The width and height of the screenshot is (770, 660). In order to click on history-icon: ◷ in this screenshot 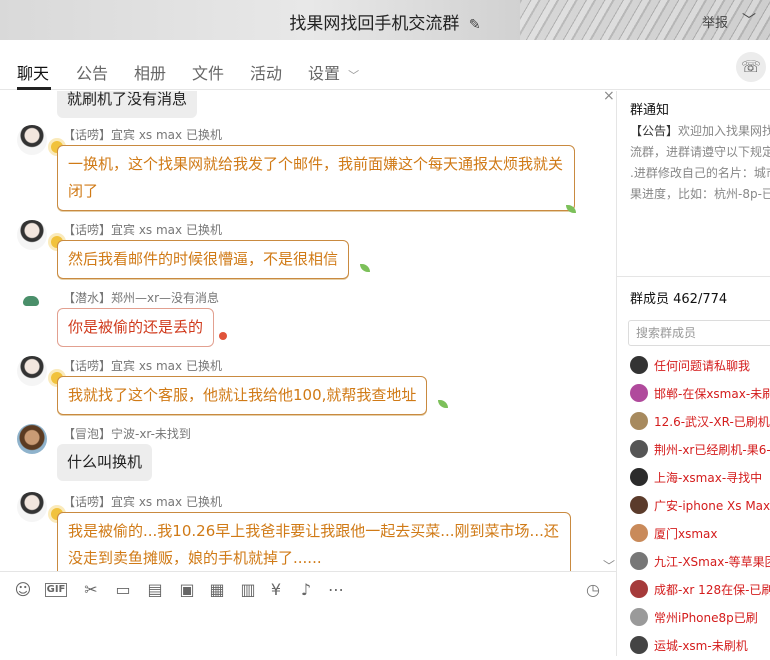, I will do `click(593, 590)`.